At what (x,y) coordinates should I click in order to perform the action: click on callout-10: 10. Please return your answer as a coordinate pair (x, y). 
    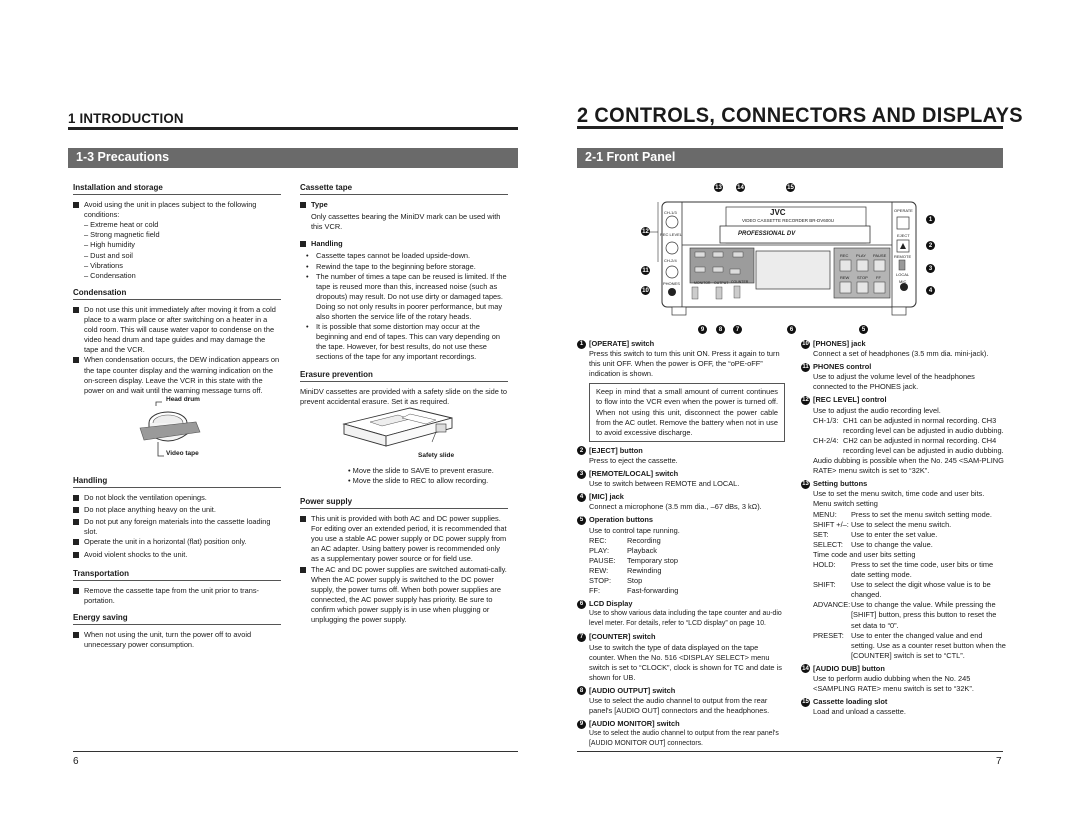
    Looking at the image, I should click on (645, 290).